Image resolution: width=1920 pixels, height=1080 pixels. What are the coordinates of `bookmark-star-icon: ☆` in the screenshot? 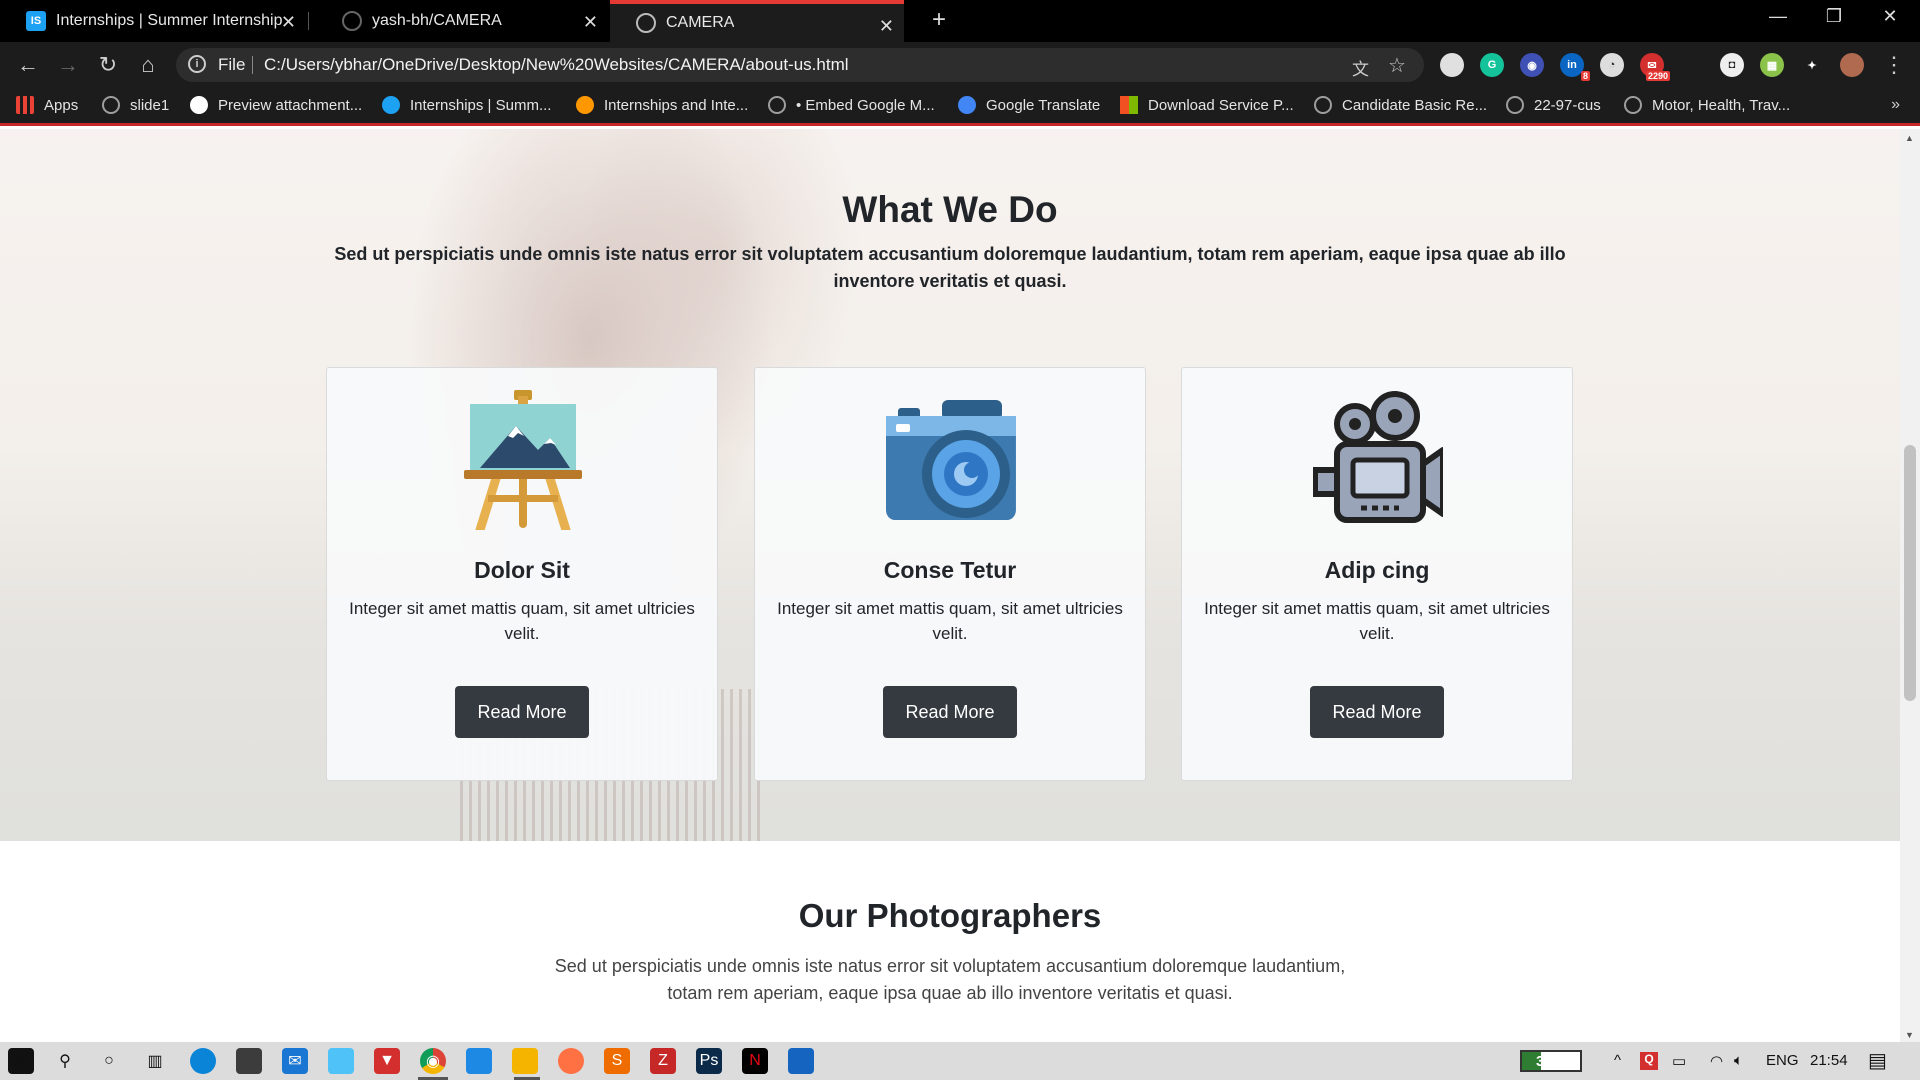 It's located at (1397, 65).